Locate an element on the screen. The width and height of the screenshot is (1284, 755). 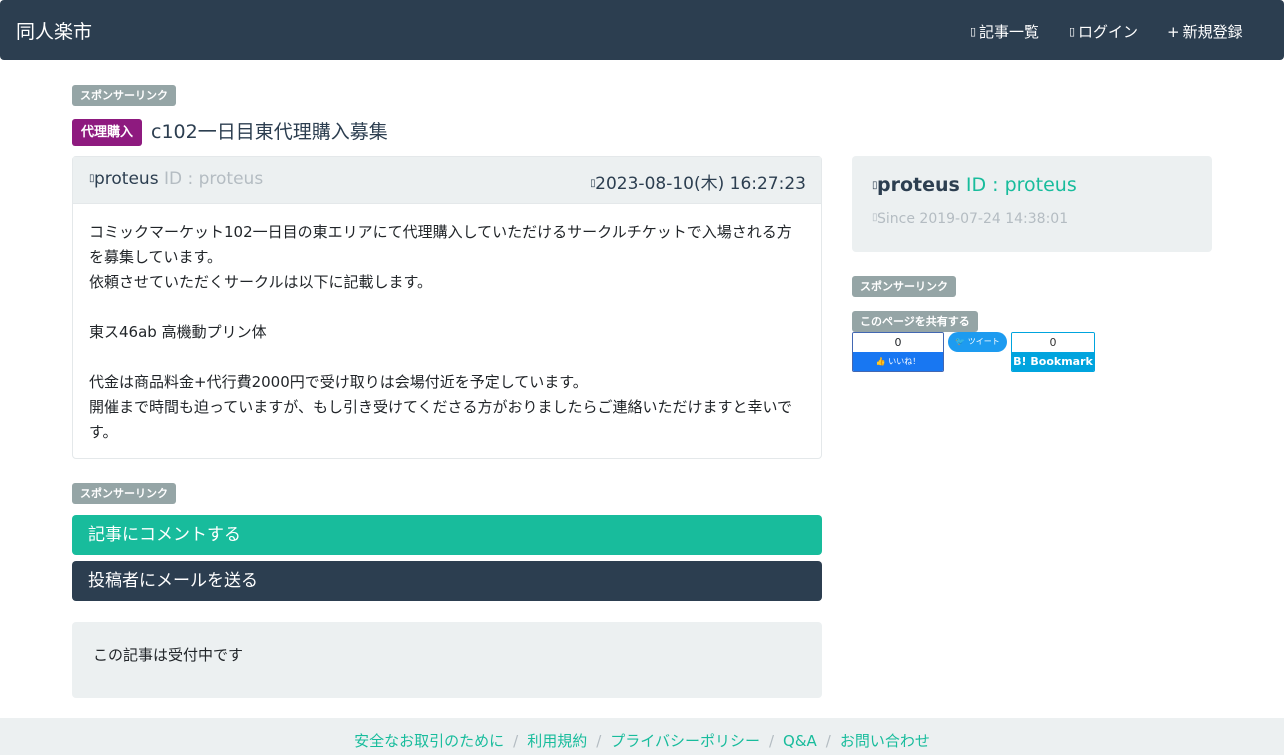
list-icon: ▯ is located at coordinates (973, 31).